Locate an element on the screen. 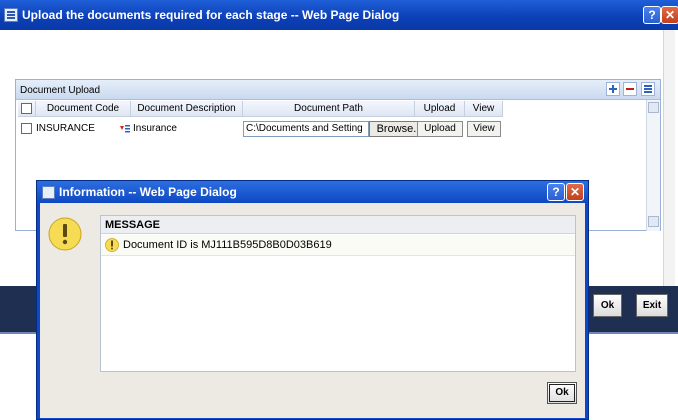 The image size is (678, 420). dialog-ok-button: Ok is located at coordinates (562, 393).